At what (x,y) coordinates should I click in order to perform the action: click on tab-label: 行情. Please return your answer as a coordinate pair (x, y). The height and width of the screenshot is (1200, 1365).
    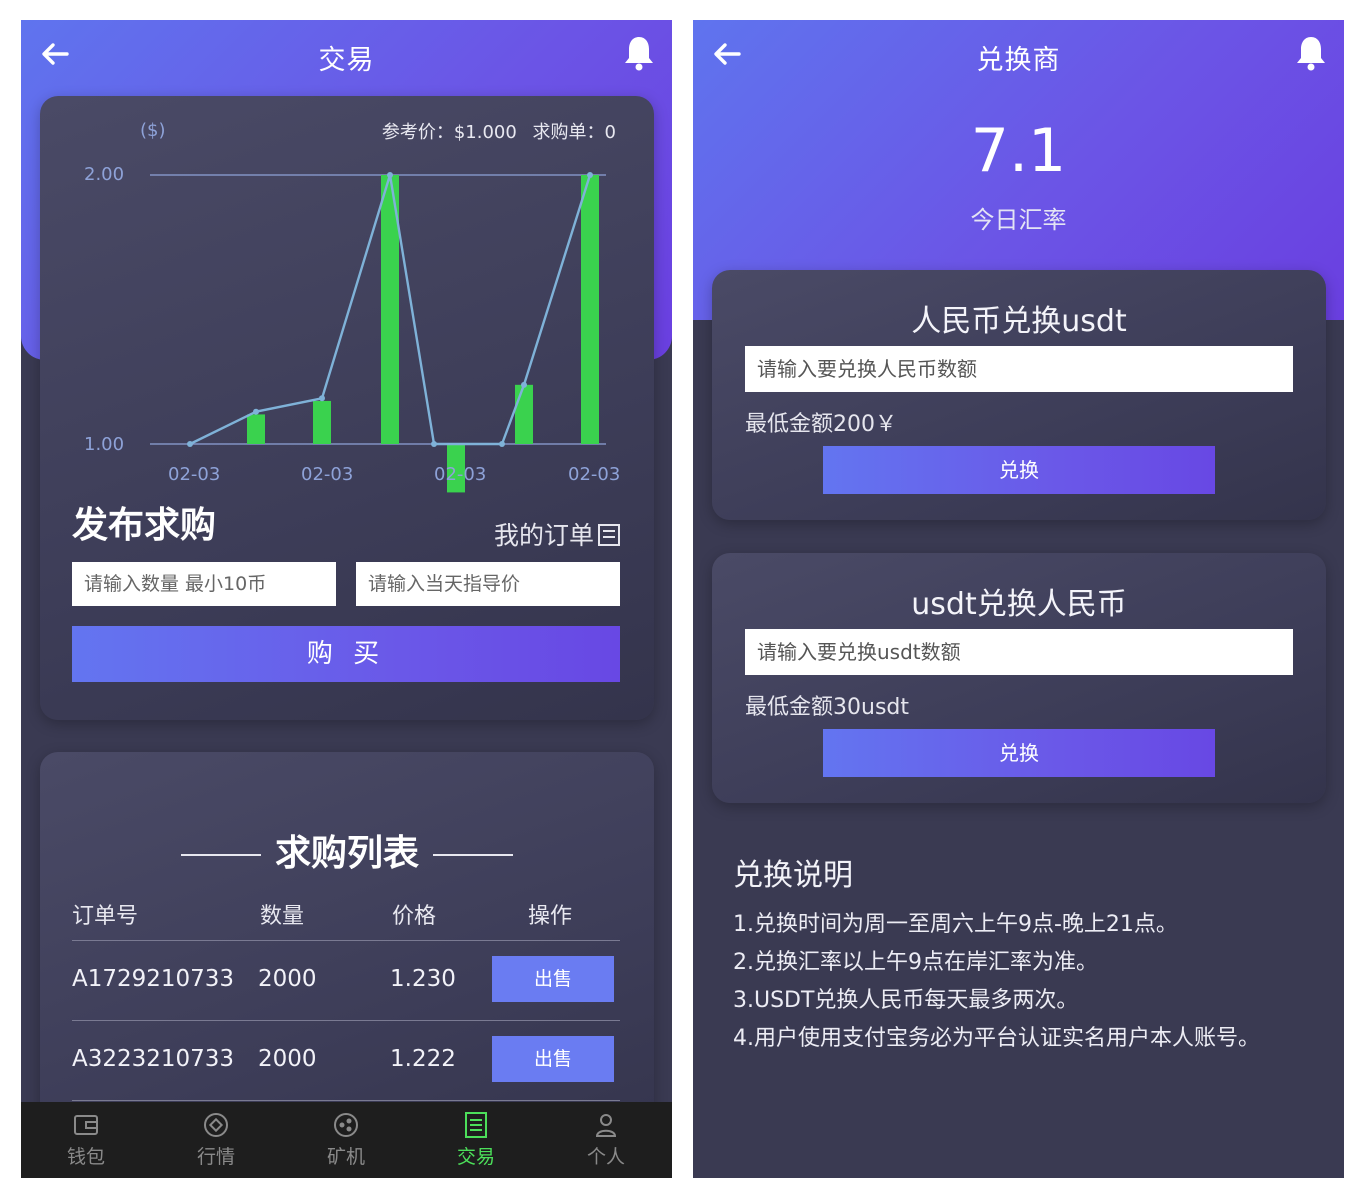
    Looking at the image, I should click on (216, 1157).